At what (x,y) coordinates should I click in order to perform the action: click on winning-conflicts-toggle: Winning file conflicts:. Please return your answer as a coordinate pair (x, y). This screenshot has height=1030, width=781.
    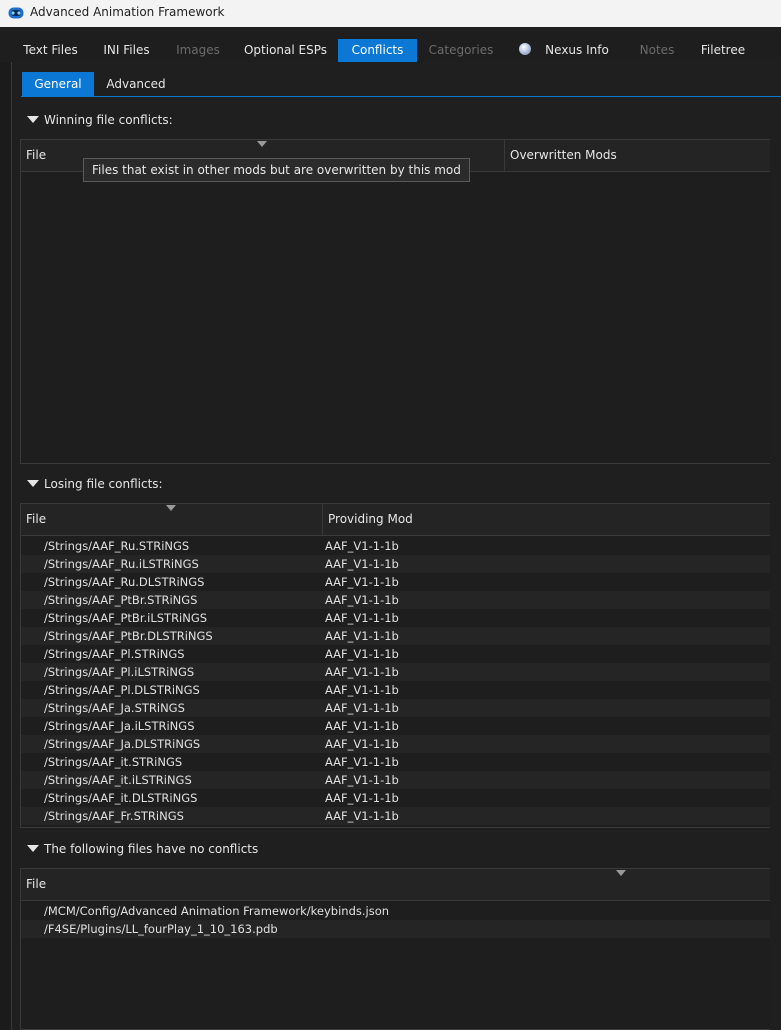
    Looking at the image, I should click on (100, 120).